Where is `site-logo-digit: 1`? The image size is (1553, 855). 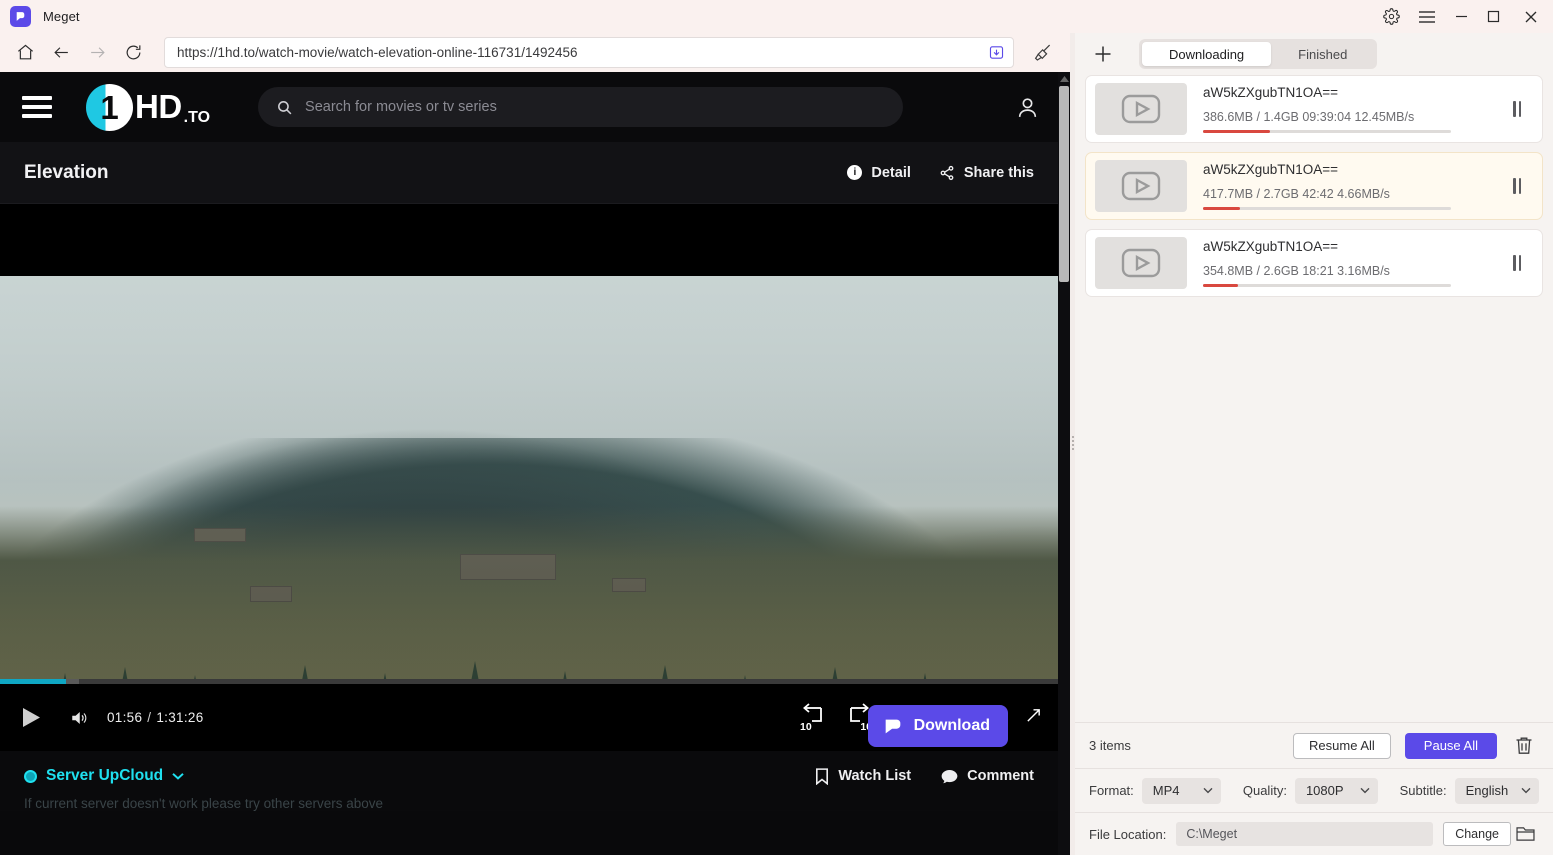 site-logo-digit: 1 is located at coordinates (109, 107).